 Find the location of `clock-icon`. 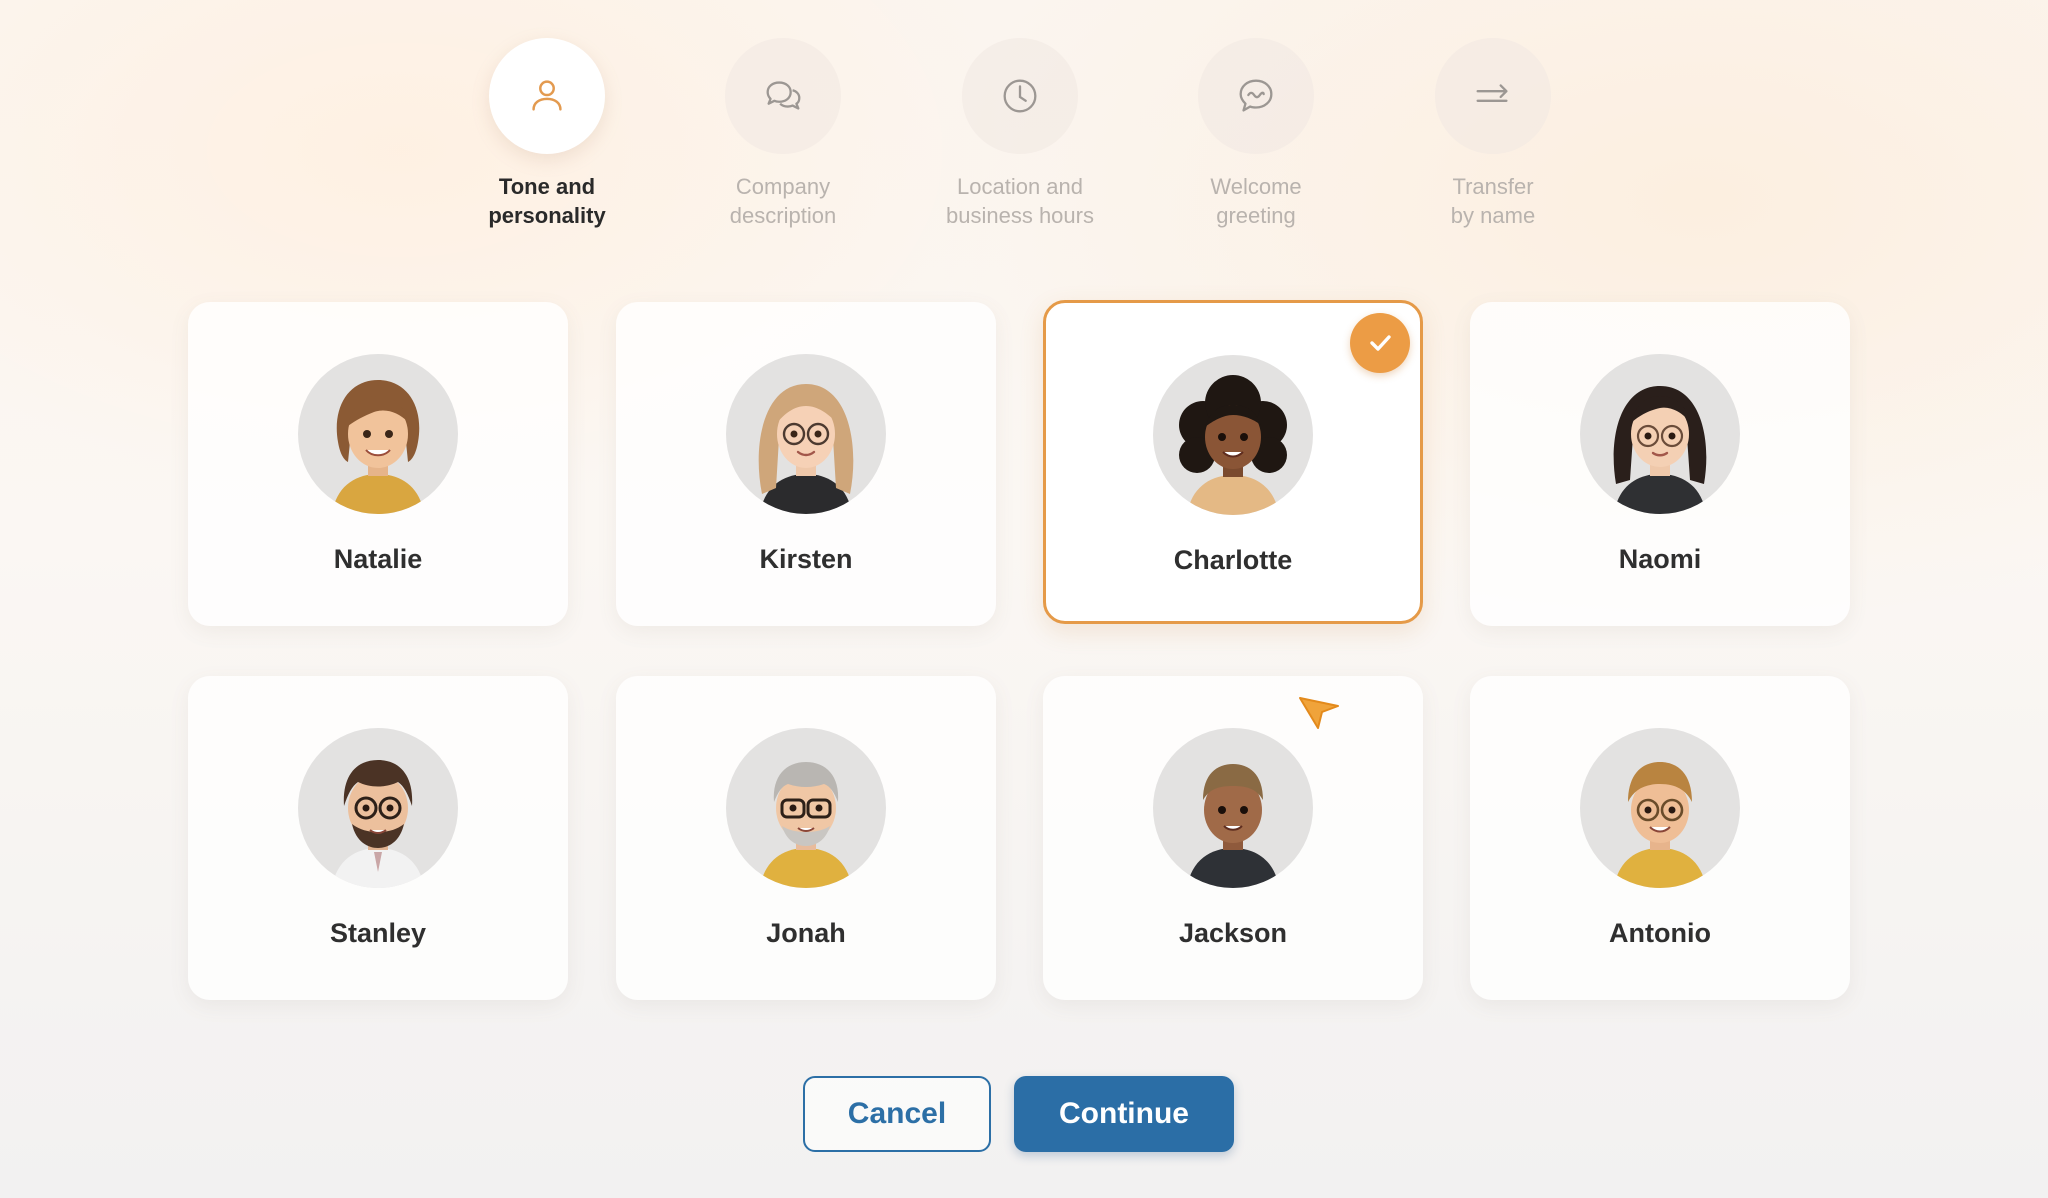

clock-icon is located at coordinates (1020, 96).